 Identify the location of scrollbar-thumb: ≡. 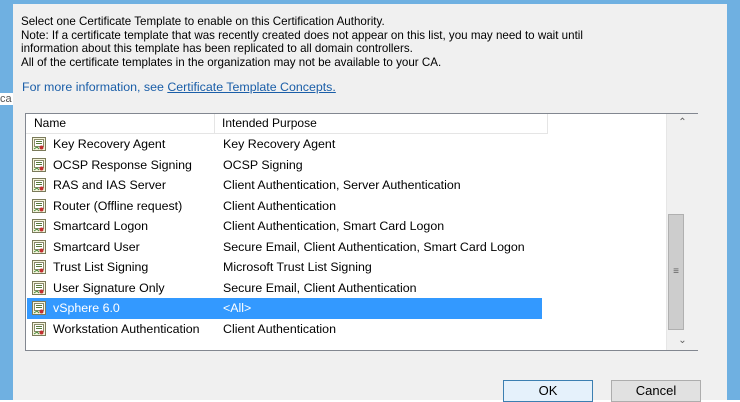
(676, 272).